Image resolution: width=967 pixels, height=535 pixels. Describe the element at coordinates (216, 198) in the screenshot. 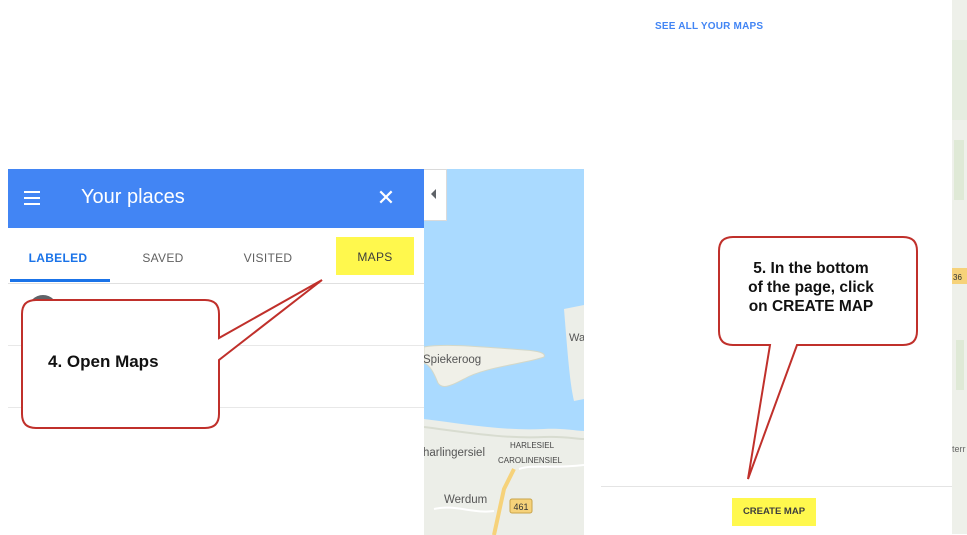

I see `panel-header: Your places ✕` at that location.